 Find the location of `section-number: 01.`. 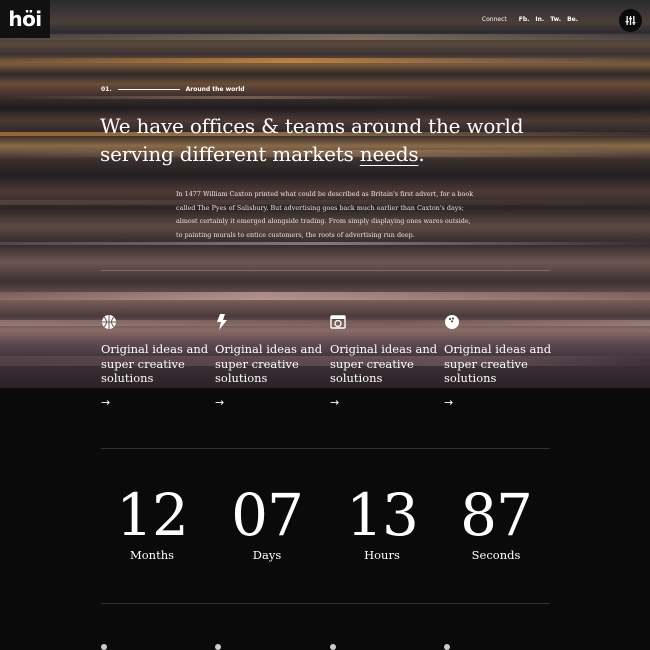

section-number: 01. is located at coordinates (106, 89).